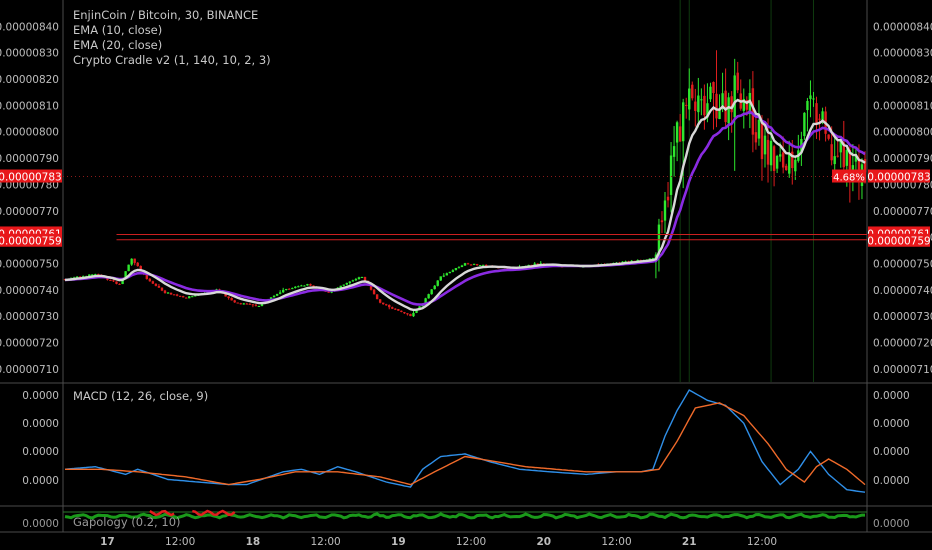  I want to click on gapology-legend: Gapology (0.2, 10), so click(127, 522).